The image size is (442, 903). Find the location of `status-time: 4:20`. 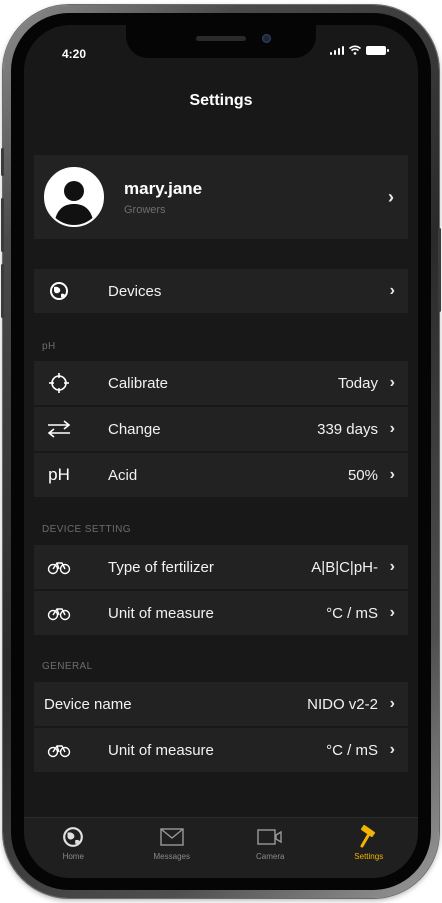

status-time: 4:20 is located at coordinates (74, 54).